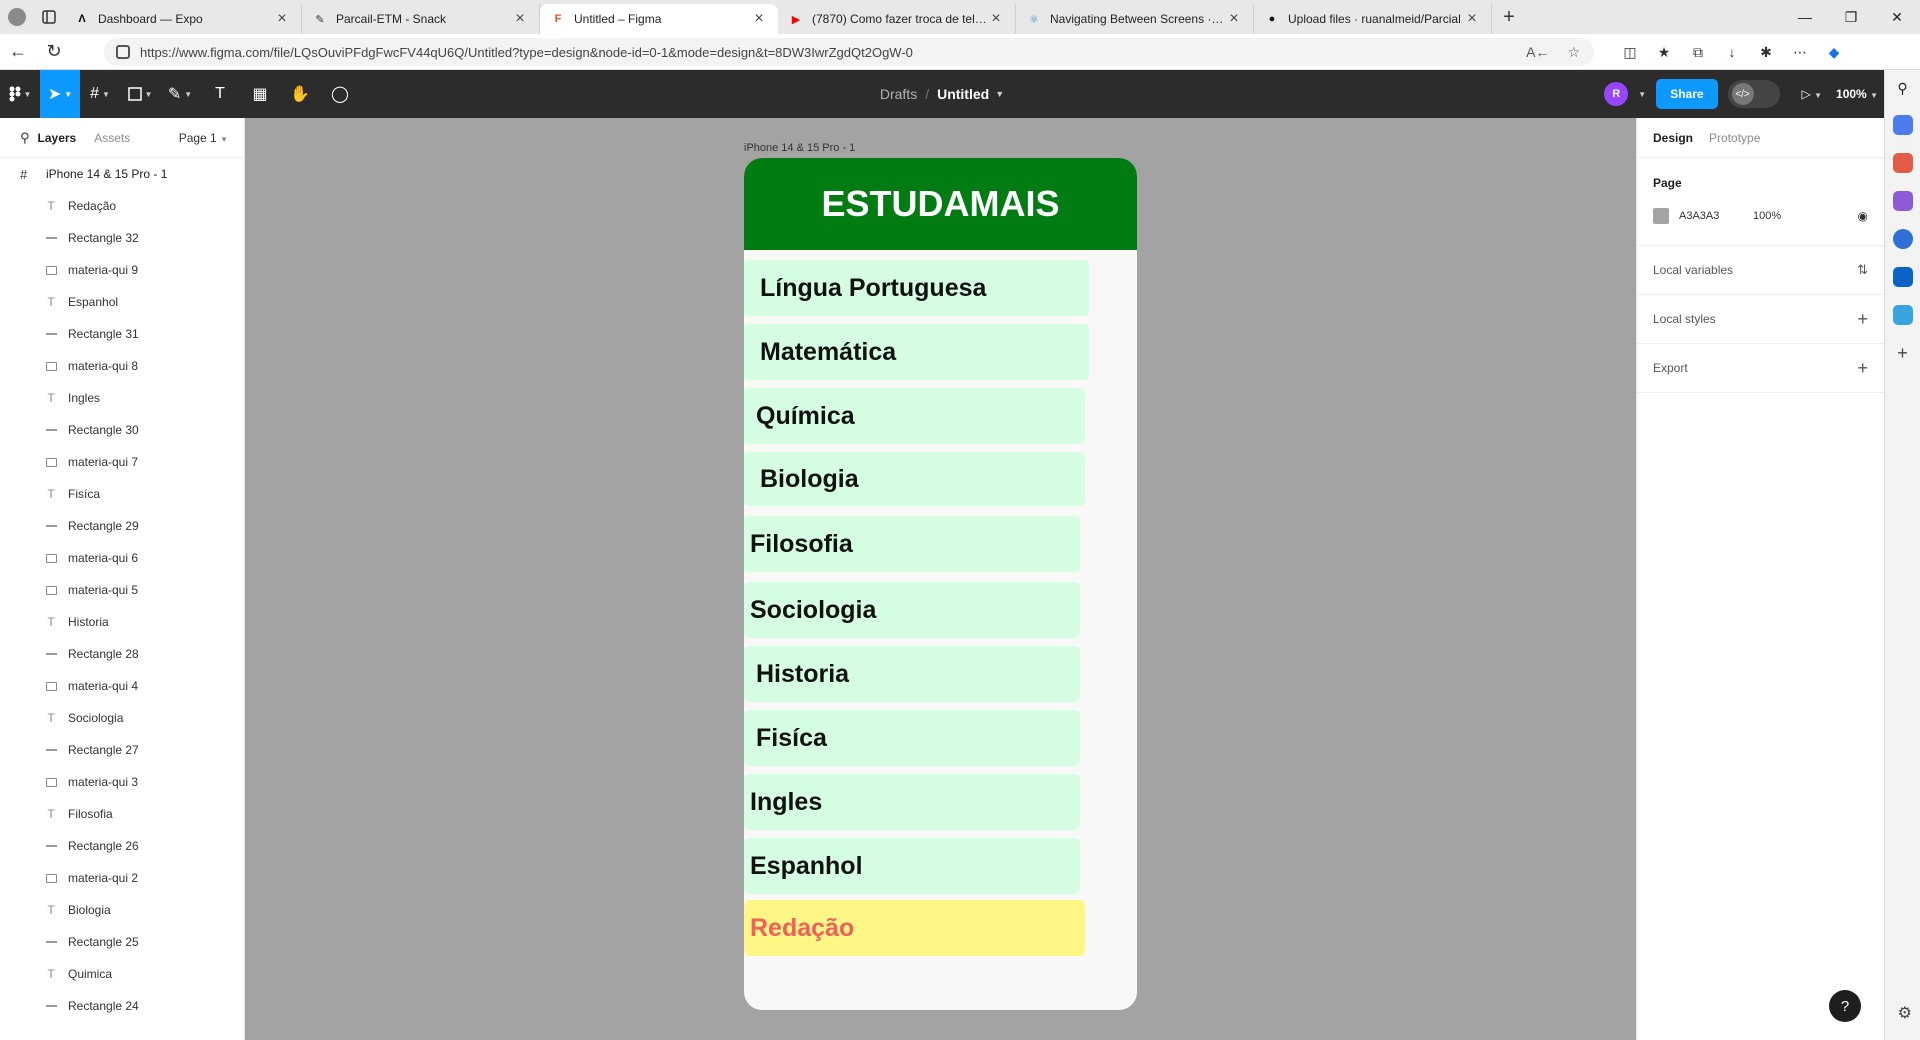 The image size is (1920, 1040). I want to click on subject-button: Historia, so click(912, 674).